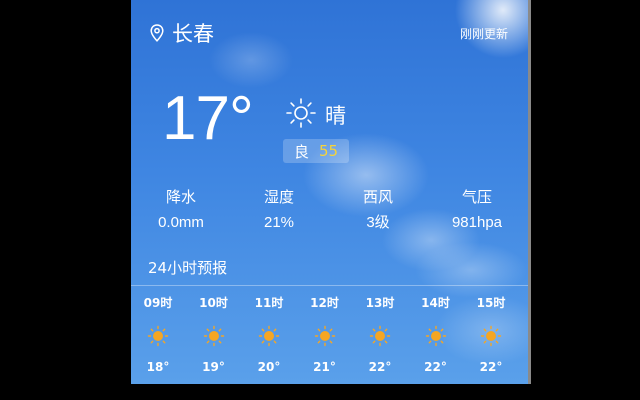  What do you see at coordinates (188, 268) in the screenshot?
I see `forecast-title: 24小时预报` at bounding box center [188, 268].